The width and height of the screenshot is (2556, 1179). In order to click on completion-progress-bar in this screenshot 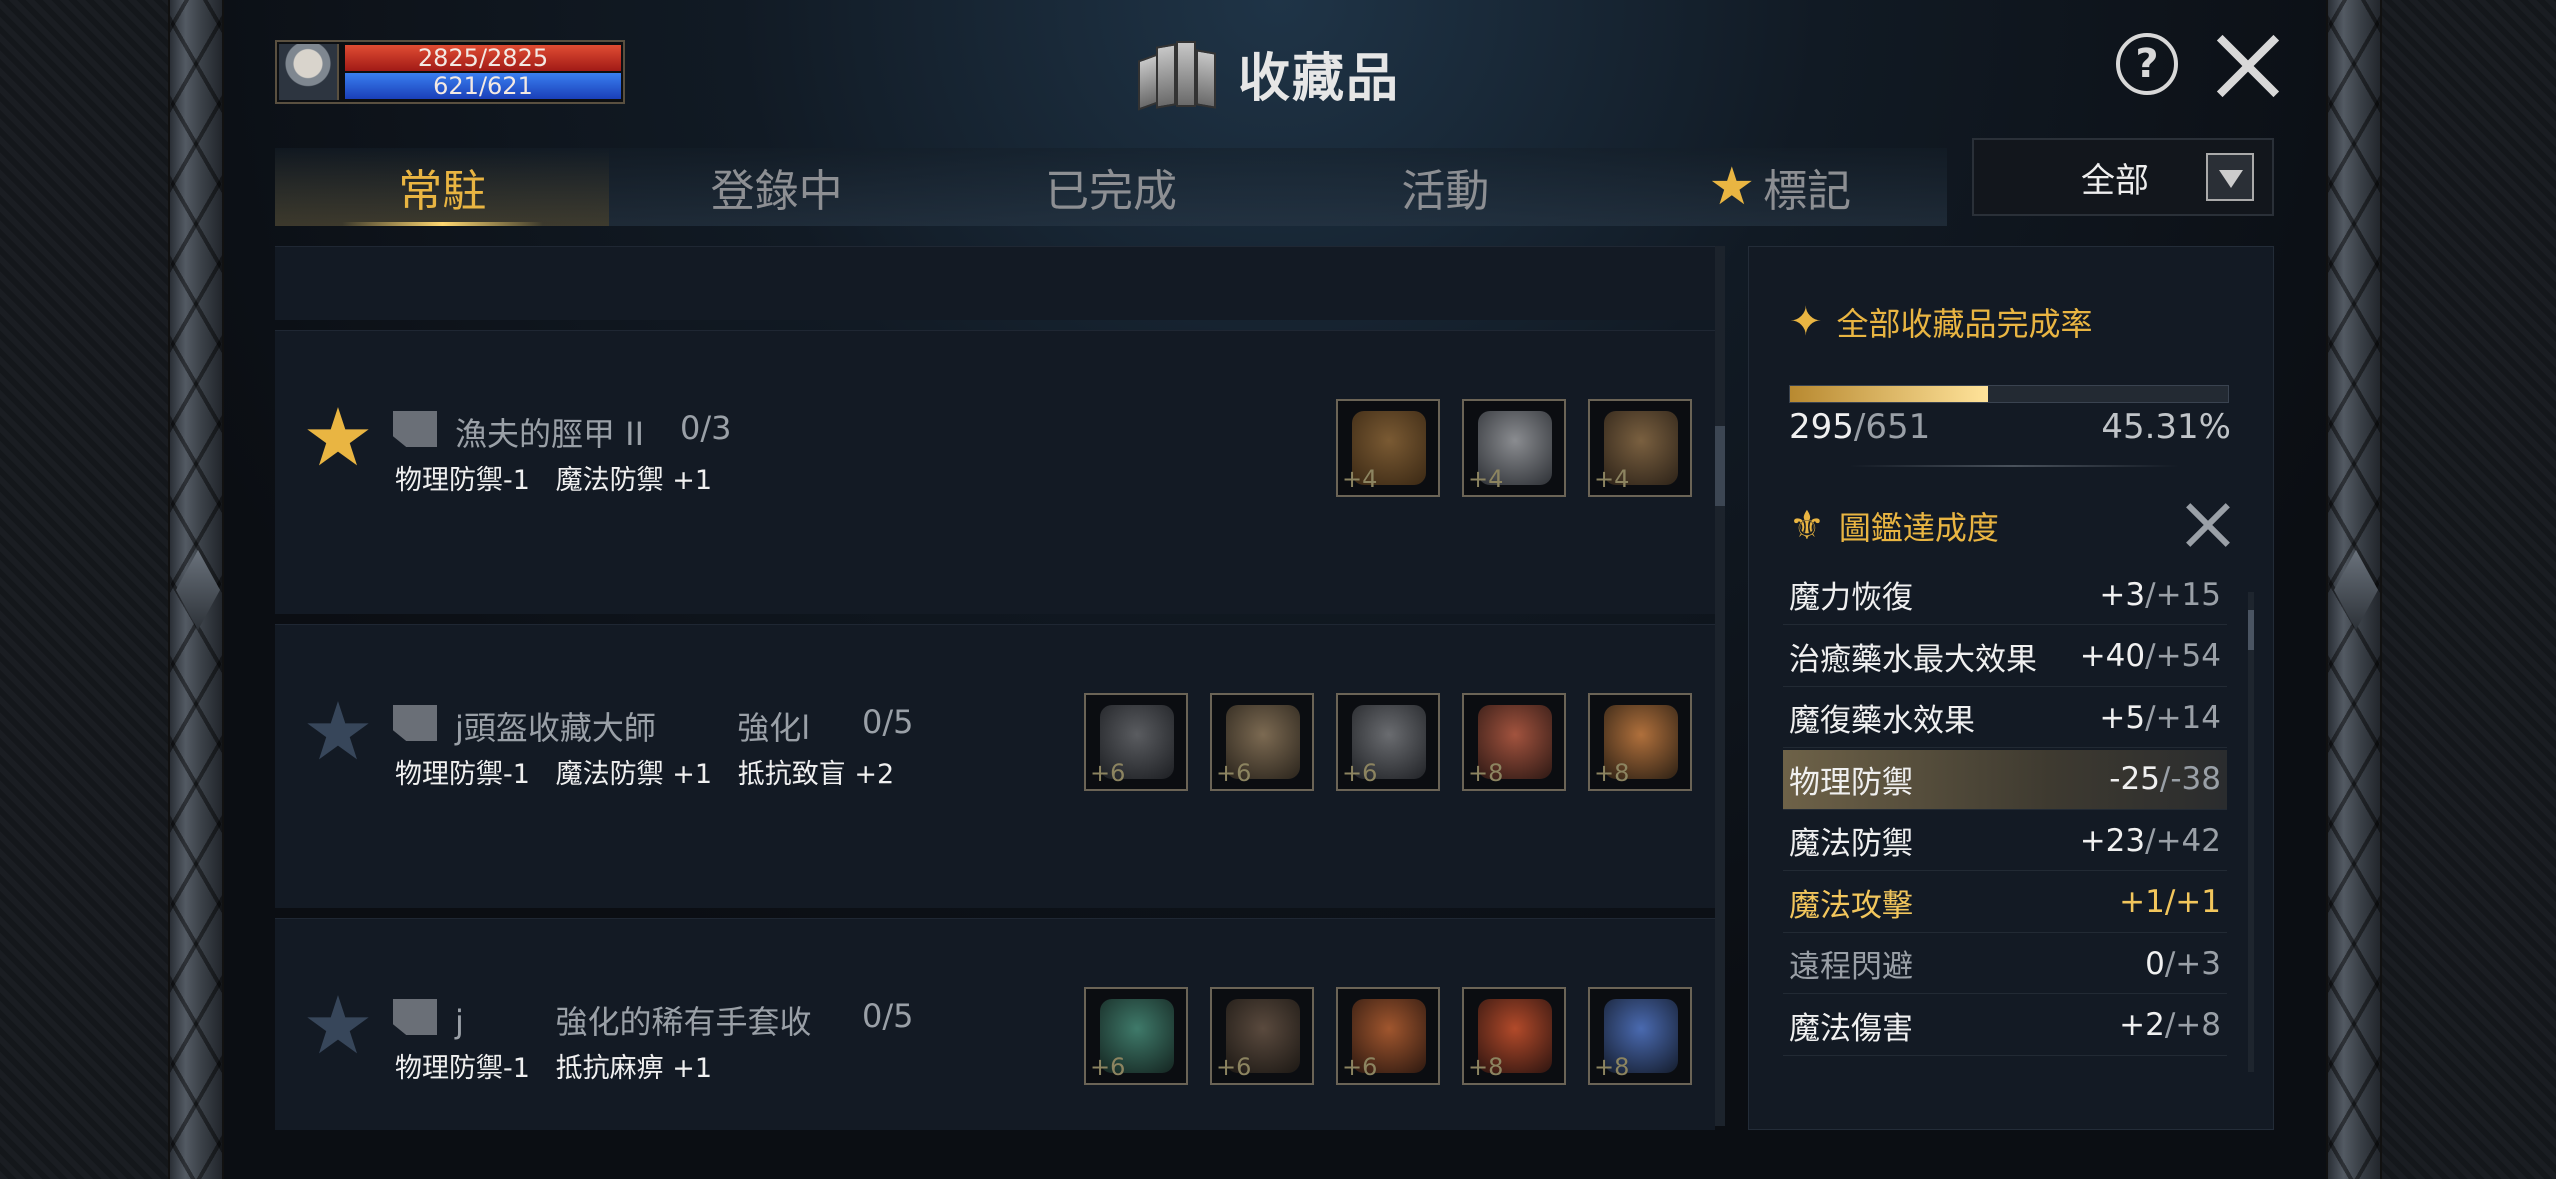, I will do `click(2009, 394)`.